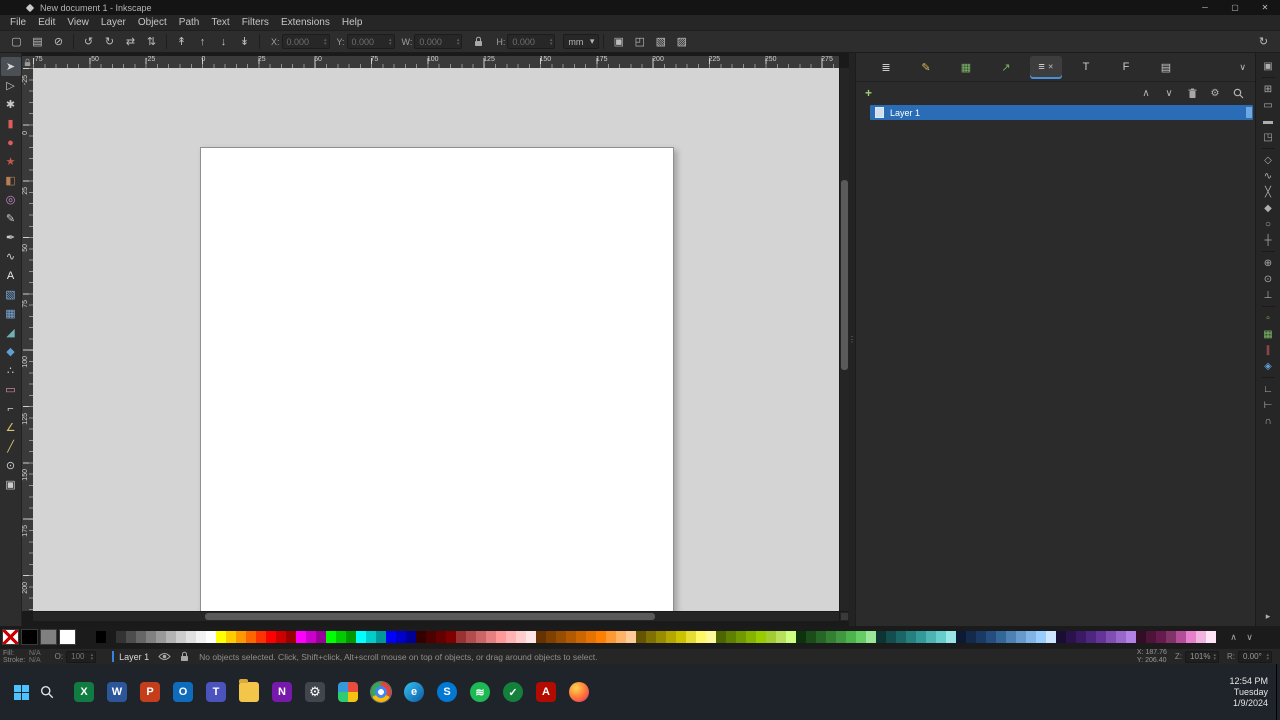 The width and height of the screenshot is (1280, 720). Describe the element at coordinates (1249, 637) in the screenshot. I see `palette-scroll-down-icon: ∨` at that location.